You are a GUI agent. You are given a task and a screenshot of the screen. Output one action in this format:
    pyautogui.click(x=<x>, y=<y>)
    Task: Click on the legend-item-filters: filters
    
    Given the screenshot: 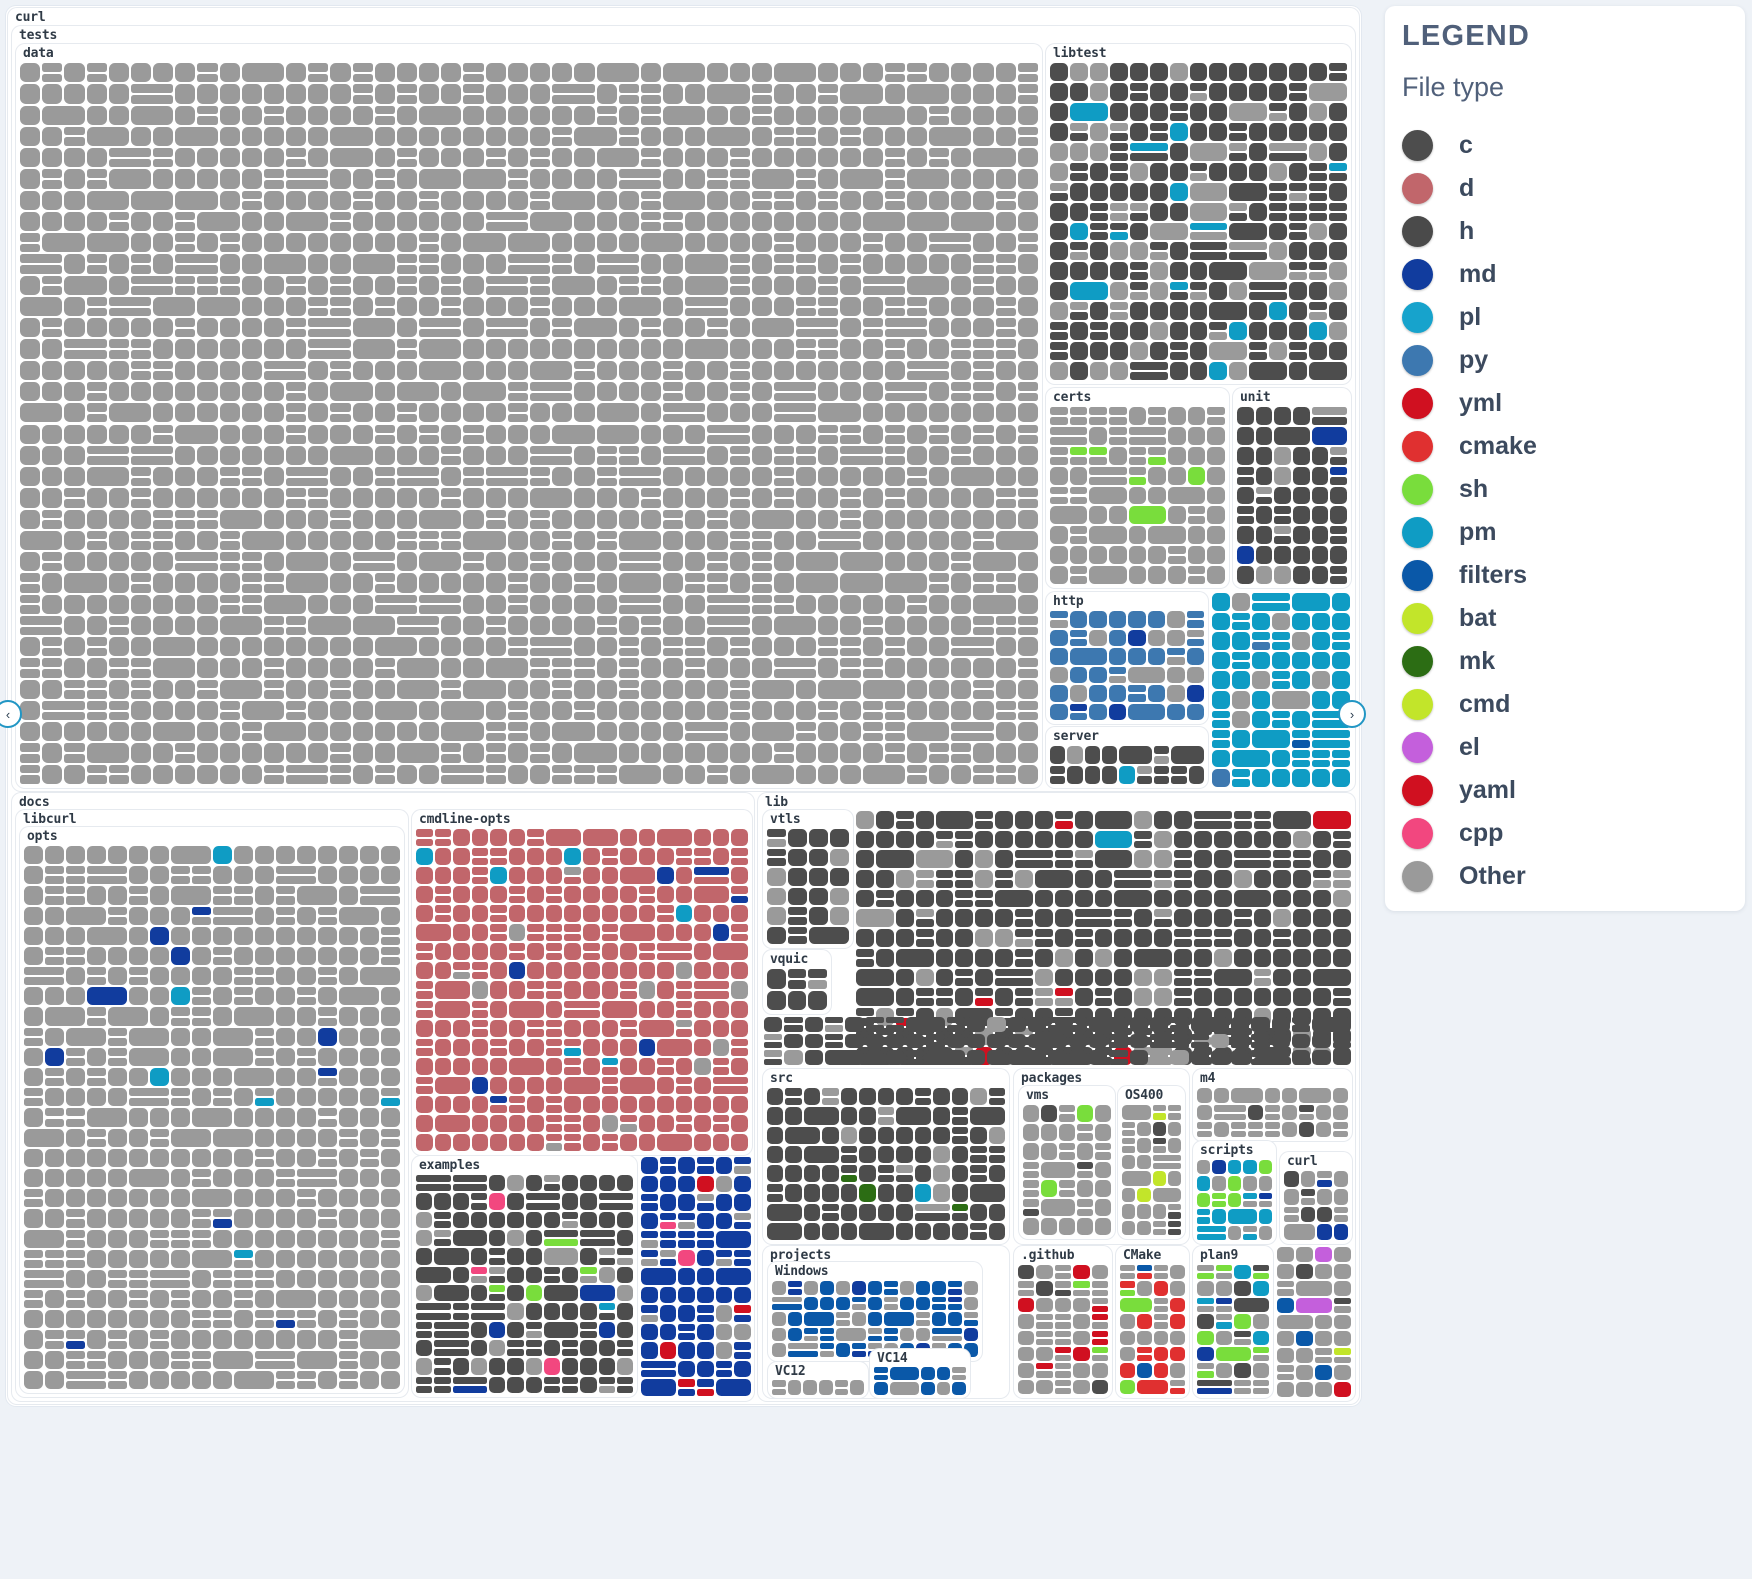 What is the action you would take?
    pyautogui.click(x=1567, y=575)
    